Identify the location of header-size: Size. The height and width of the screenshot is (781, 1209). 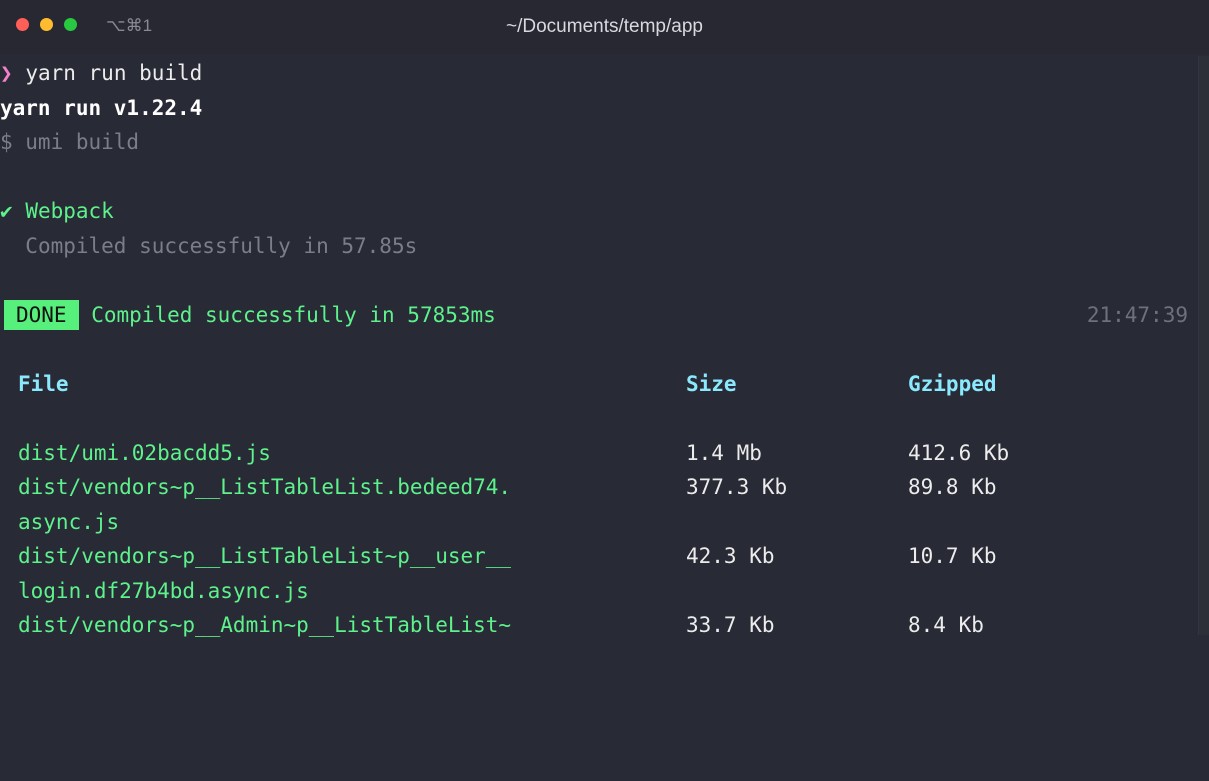
(711, 383).